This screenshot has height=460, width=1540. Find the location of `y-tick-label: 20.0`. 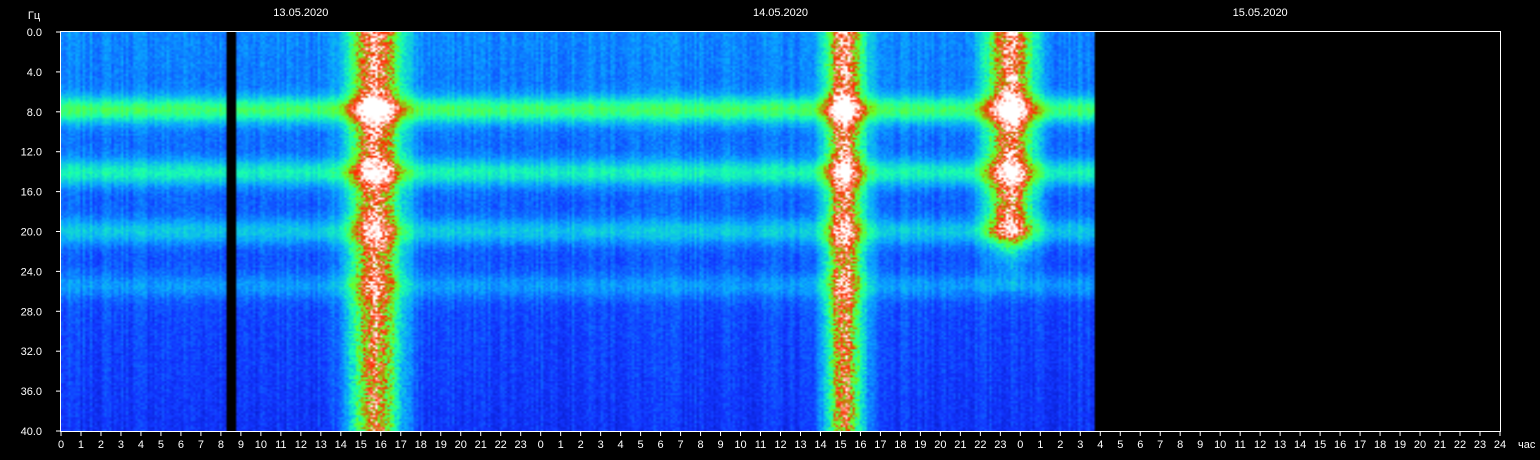

y-tick-label: 20.0 is located at coordinates (31, 233).